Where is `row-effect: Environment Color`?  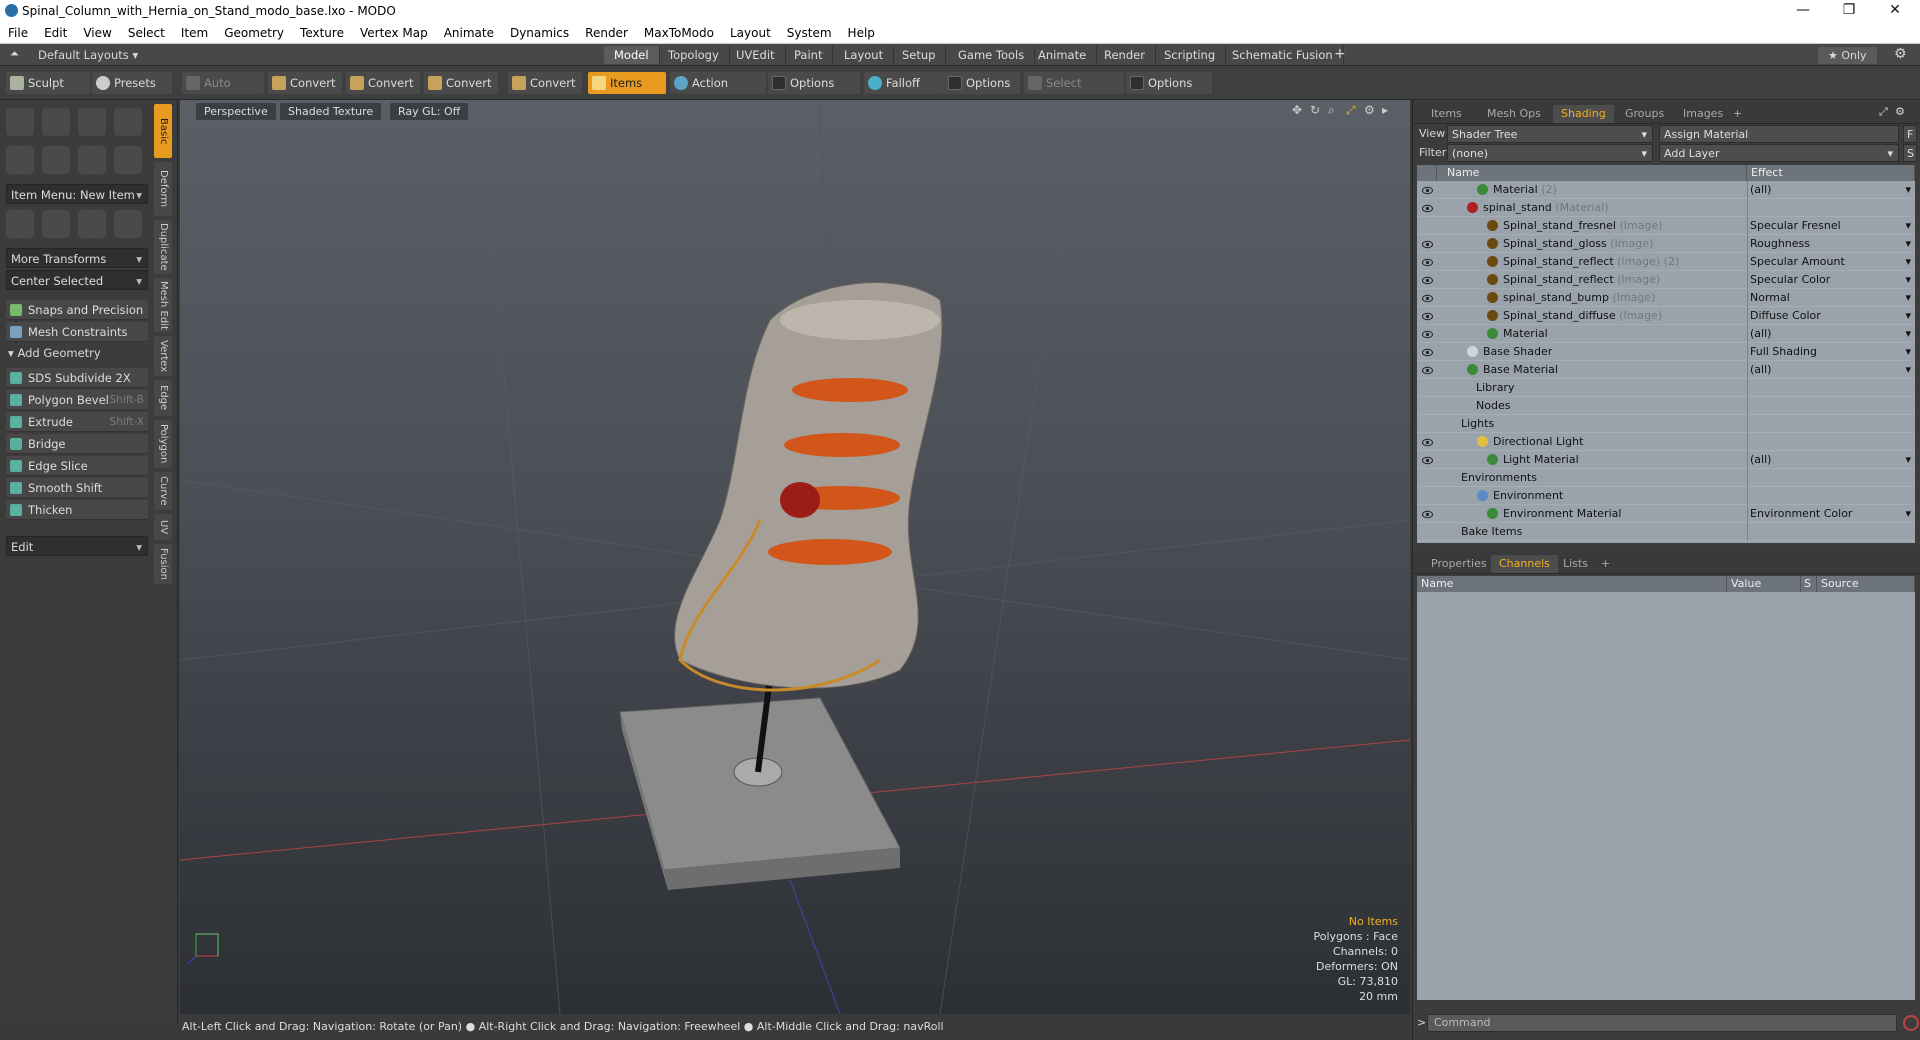 row-effect: Environment Color is located at coordinates (1831, 514).